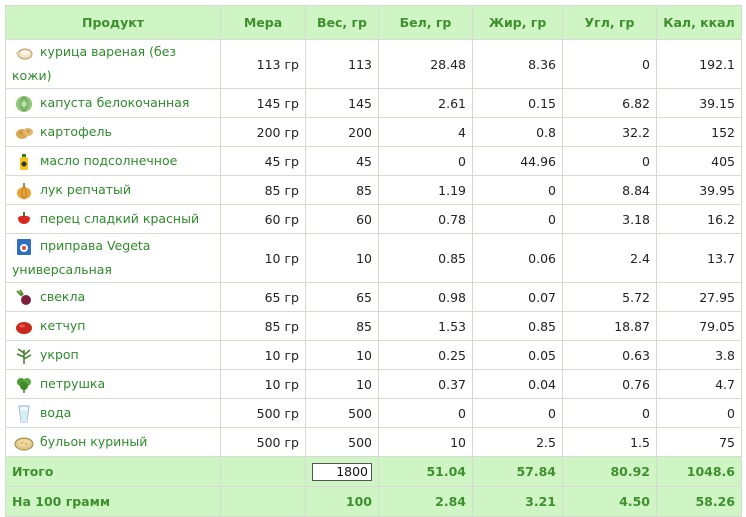  I want to click on sunflower-oil-icon, so click(24, 162).